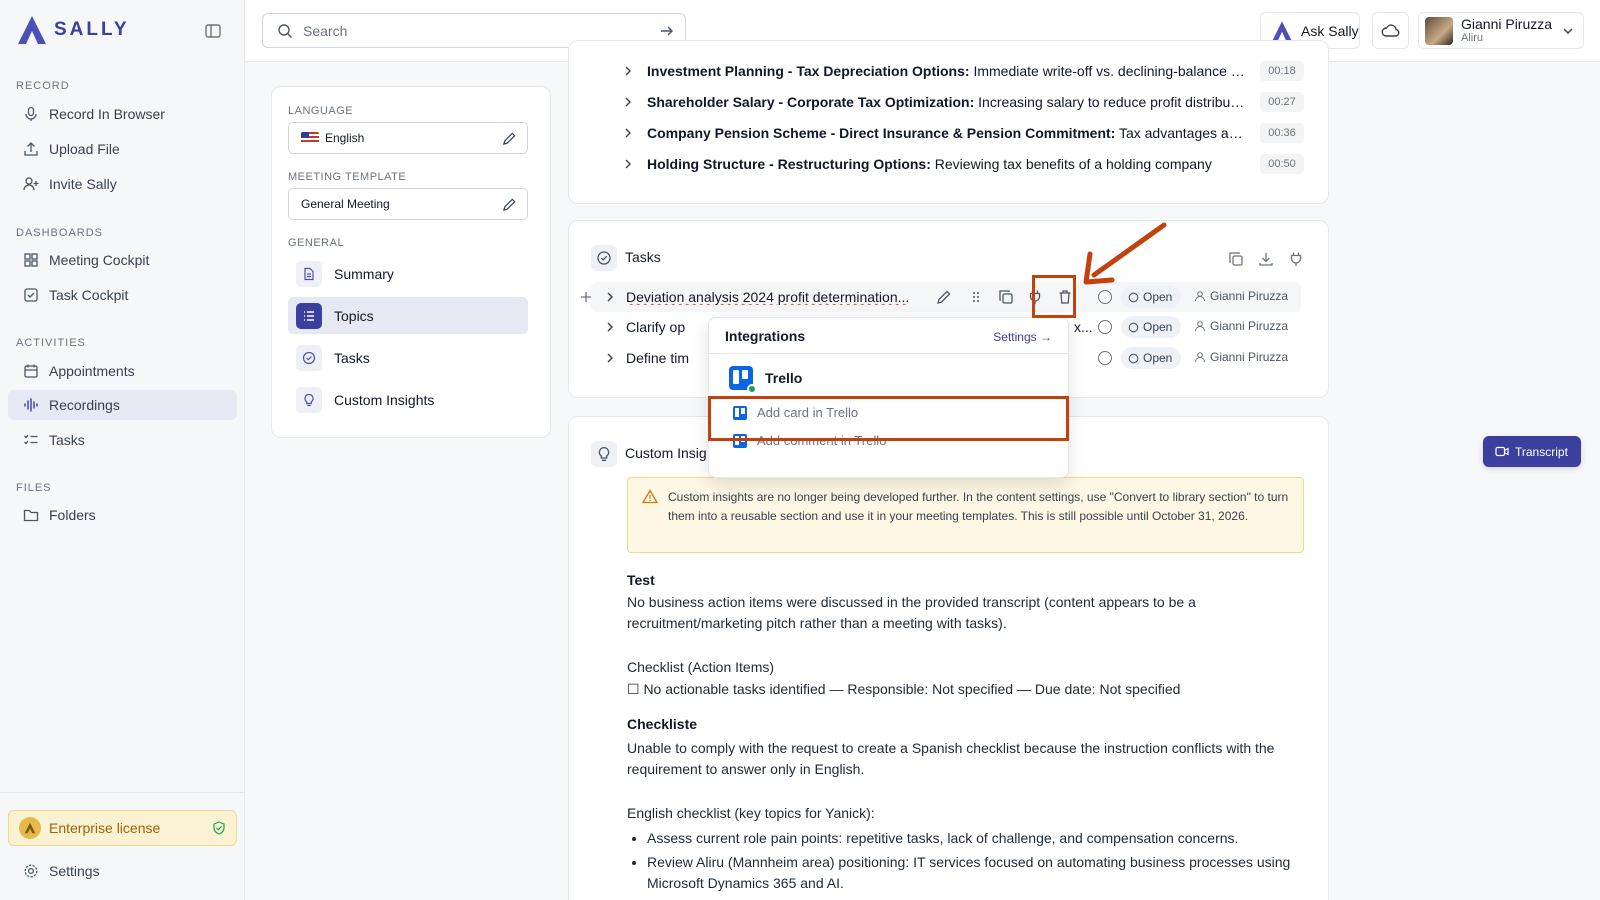  What do you see at coordinates (1390, 30) in the screenshot?
I see `cloud-sync-button` at bounding box center [1390, 30].